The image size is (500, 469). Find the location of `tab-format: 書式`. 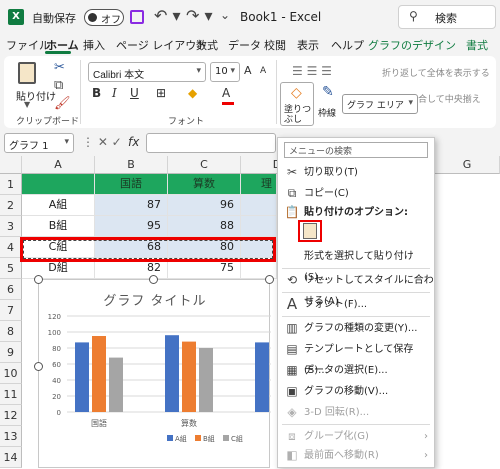

tab-format: 書式 is located at coordinates (477, 45).